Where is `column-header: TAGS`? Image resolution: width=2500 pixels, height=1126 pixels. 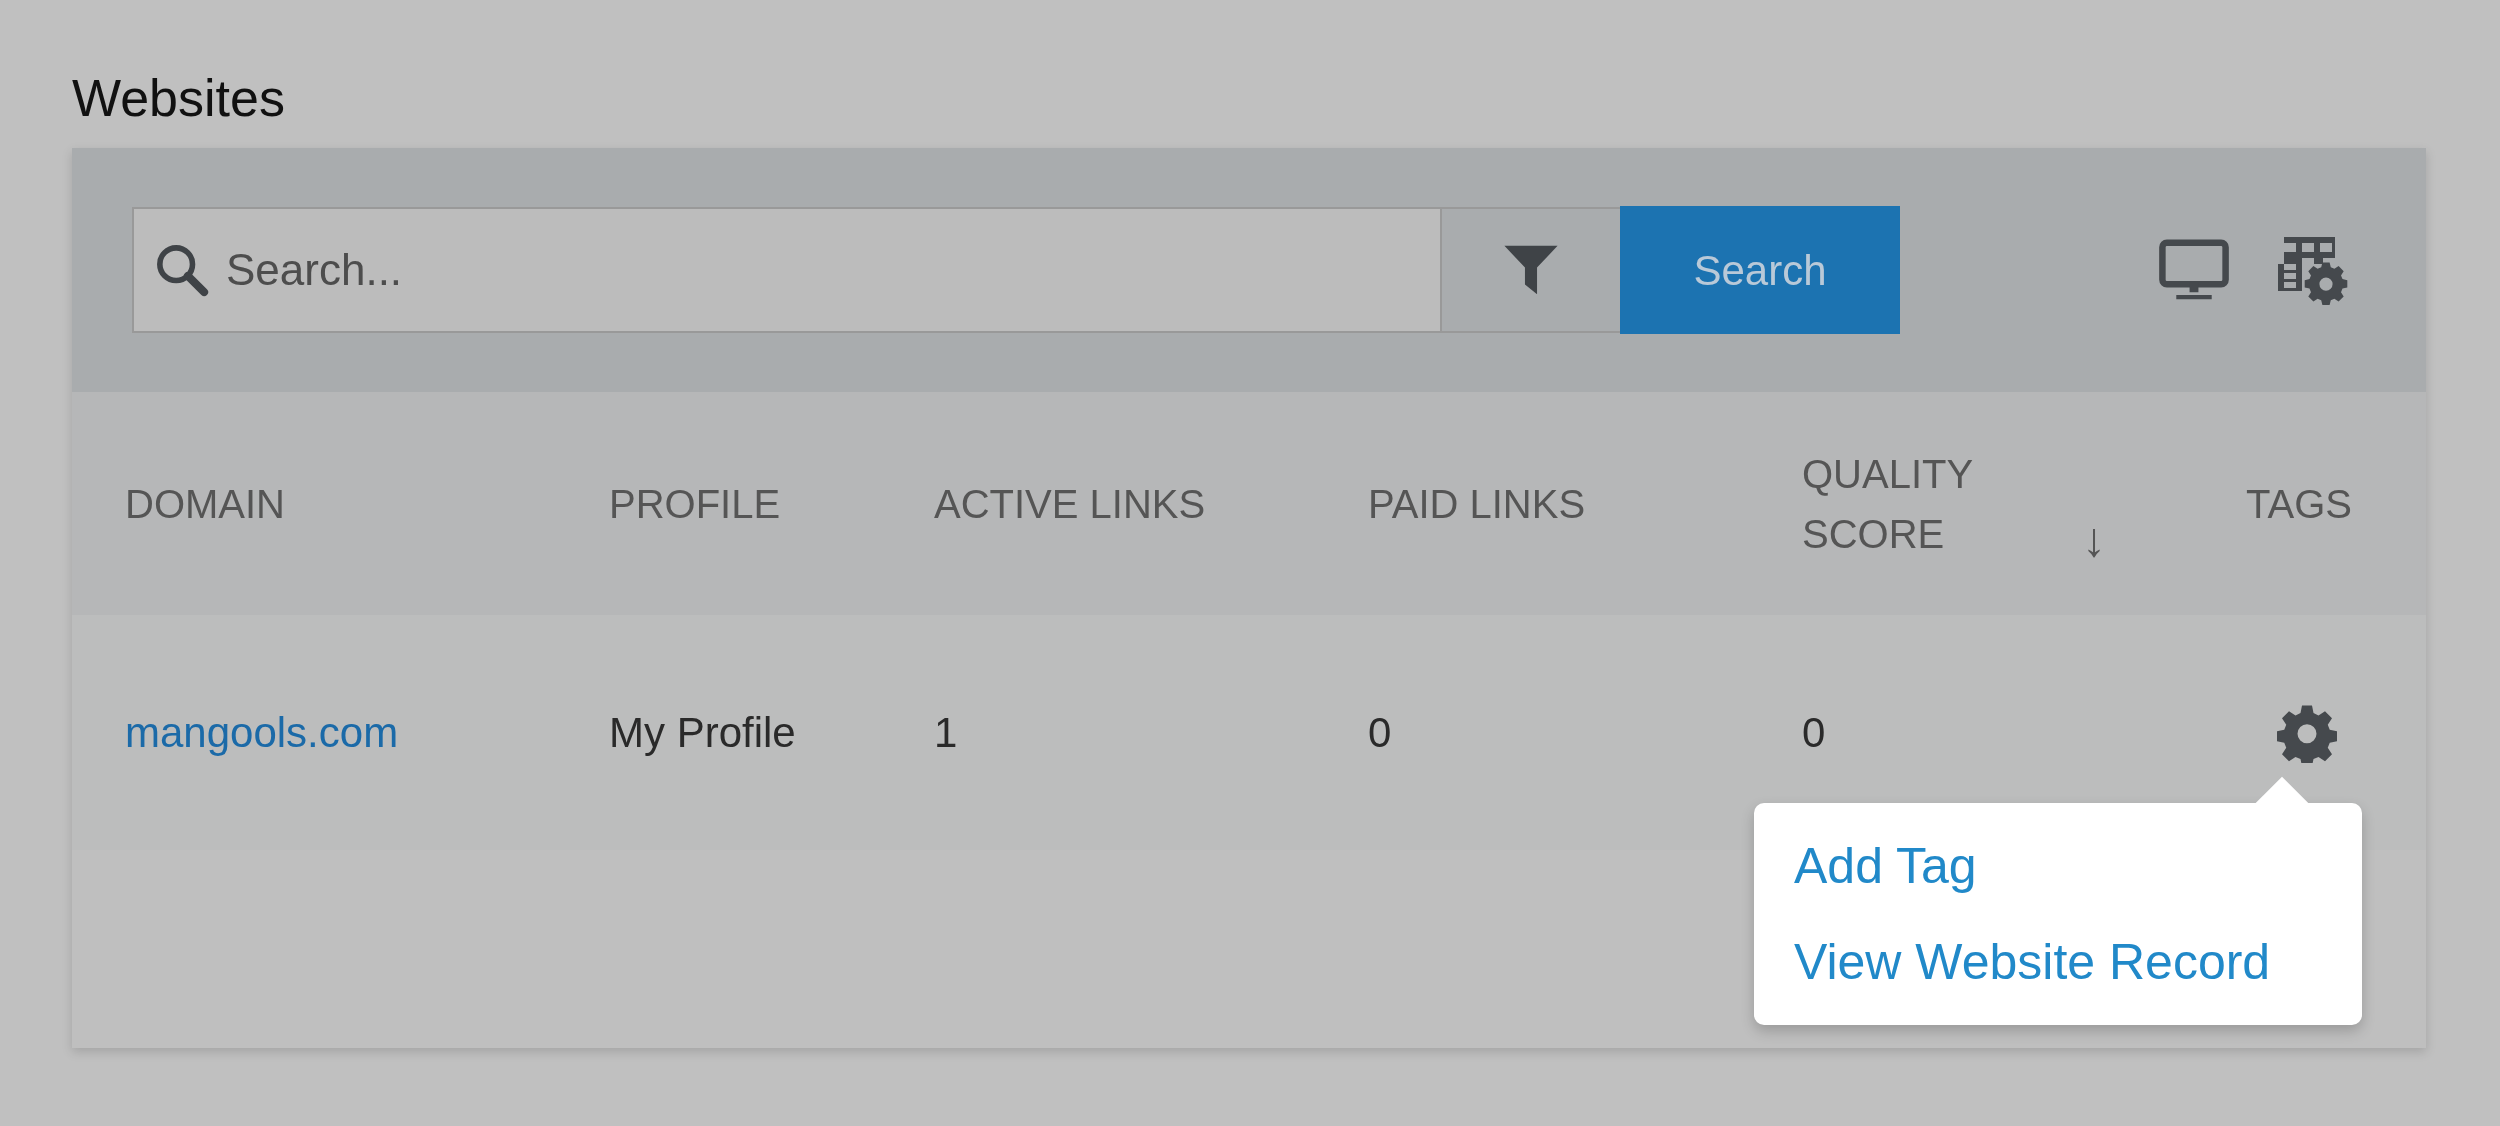
column-header: TAGS is located at coordinates (2299, 503).